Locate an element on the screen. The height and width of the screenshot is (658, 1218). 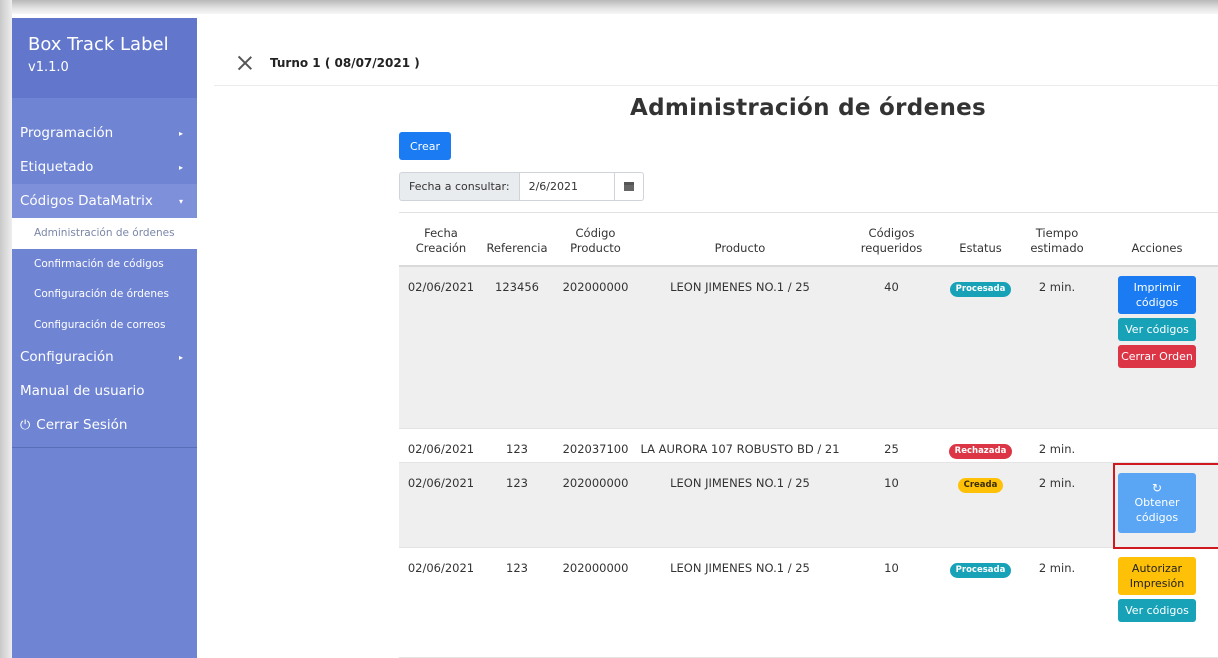
cell-estatus: Rechazada is located at coordinates (980, 445).